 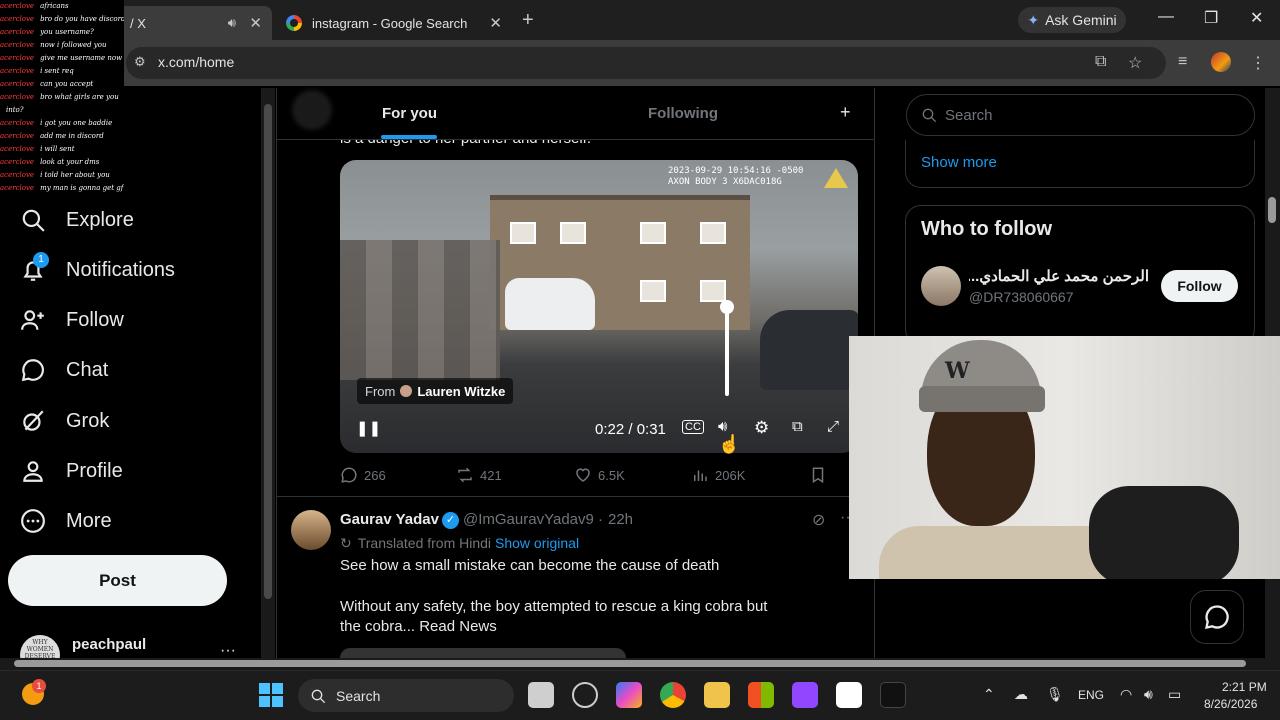 What do you see at coordinates (232, 23) in the screenshot?
I see `speaker-icon: 🔊︎` at bounding box center [232, 23].